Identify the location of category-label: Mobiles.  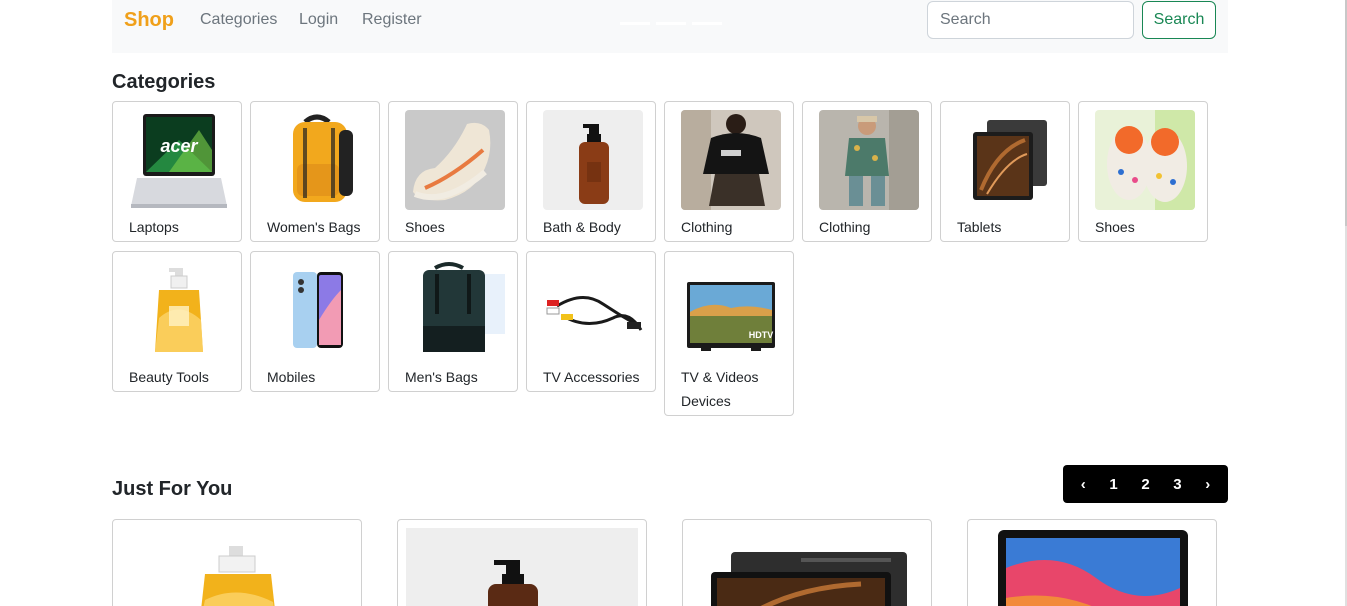
(291, 377).